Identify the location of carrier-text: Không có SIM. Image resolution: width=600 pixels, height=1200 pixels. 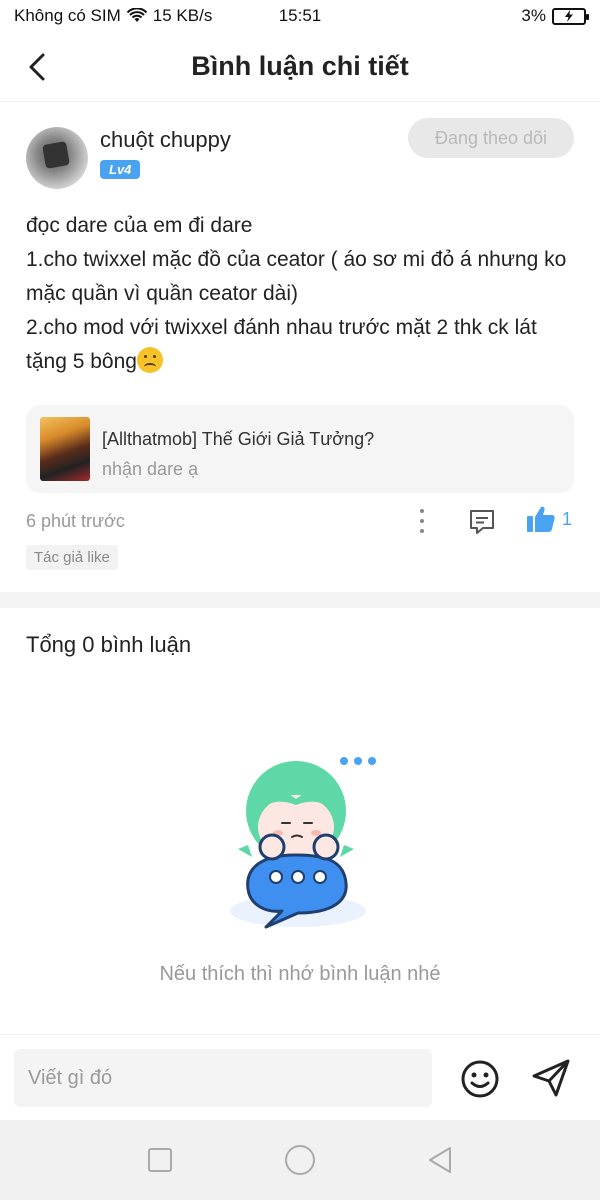
(67, 15).